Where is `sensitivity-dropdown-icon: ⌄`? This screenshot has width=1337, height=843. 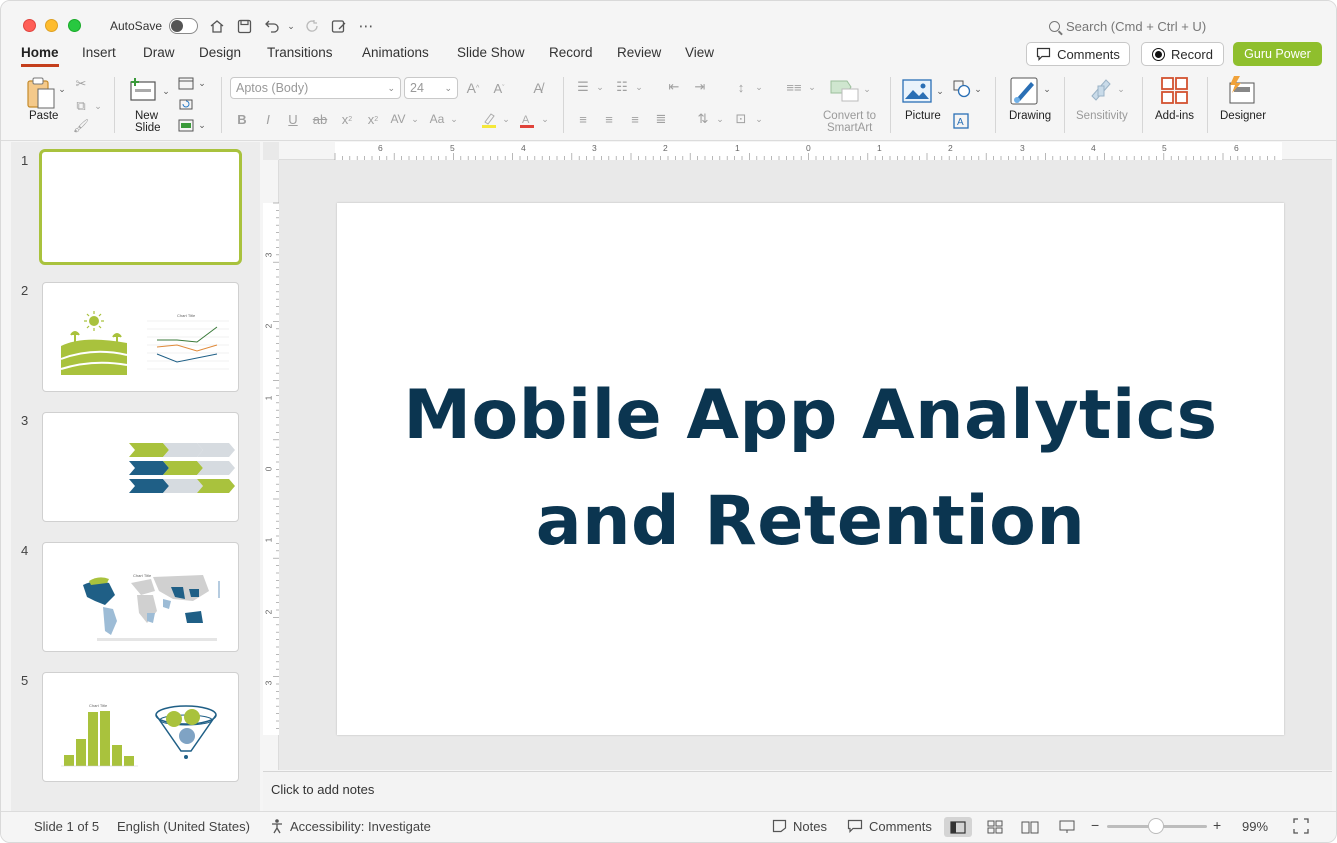 sensitivity-dropdown-icon: ⌄ is located at coordinates (1121, 89).